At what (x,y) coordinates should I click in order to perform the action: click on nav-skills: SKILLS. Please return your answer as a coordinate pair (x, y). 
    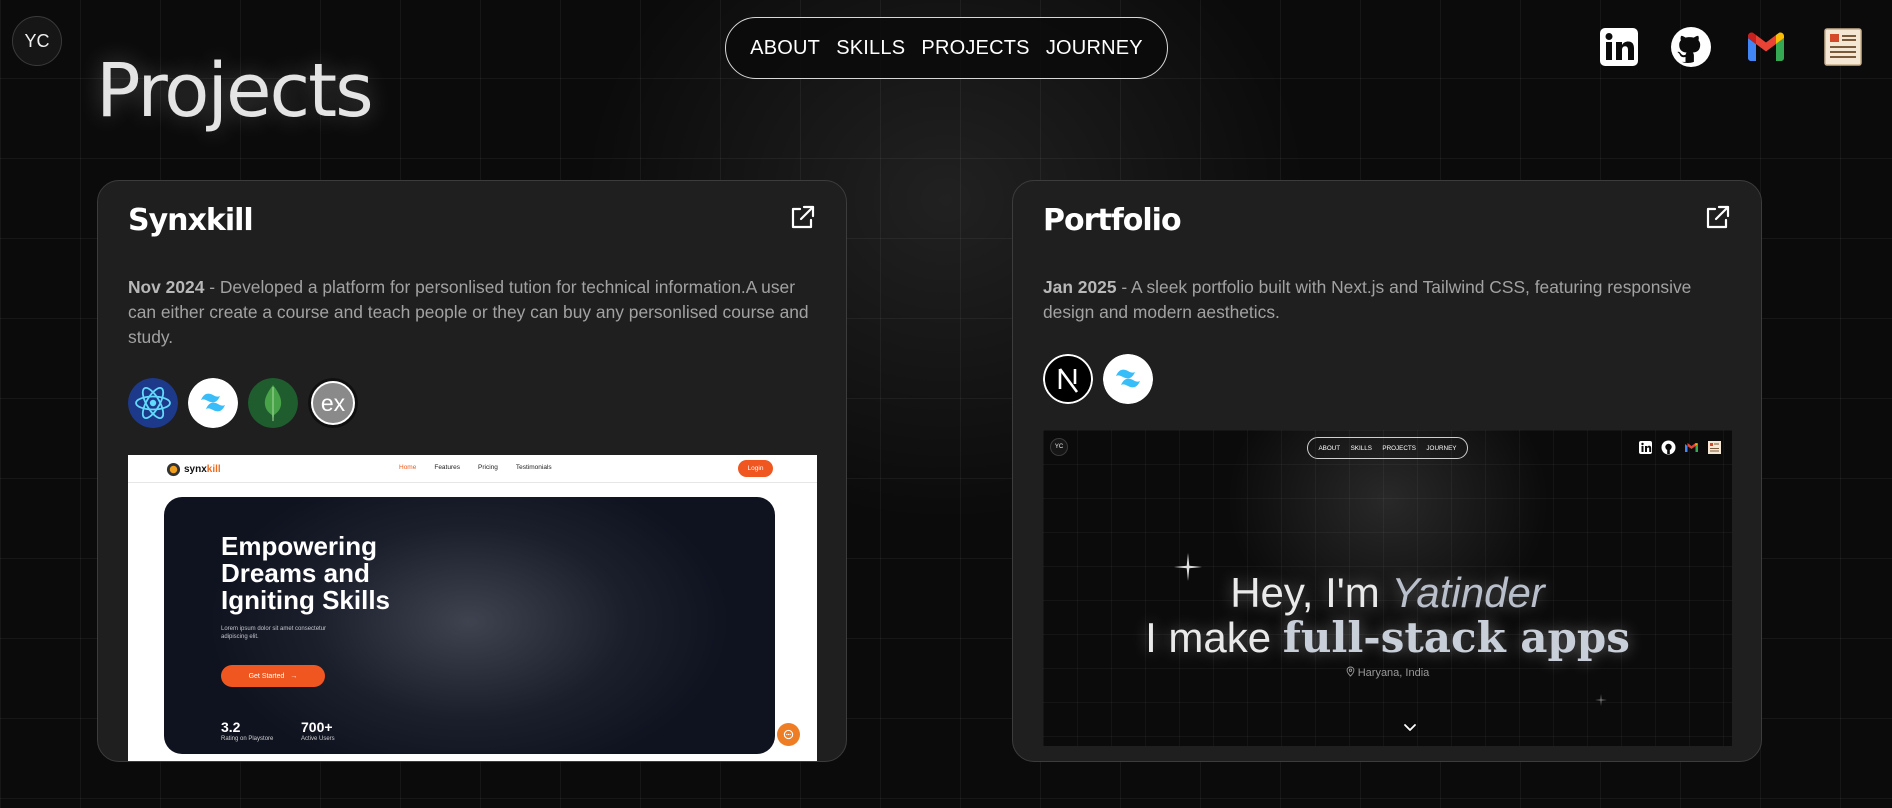
    Looking at the image, I should click on (870, 48).